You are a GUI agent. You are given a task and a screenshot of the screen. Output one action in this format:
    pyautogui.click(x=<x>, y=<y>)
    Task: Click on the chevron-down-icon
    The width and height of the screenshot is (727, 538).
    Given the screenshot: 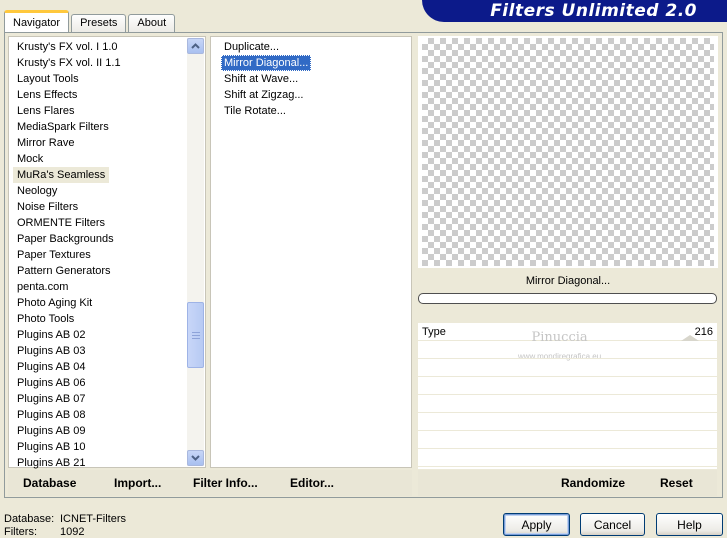 What is the action you would take?
    pyautogui.click(x=195, y=458)
    